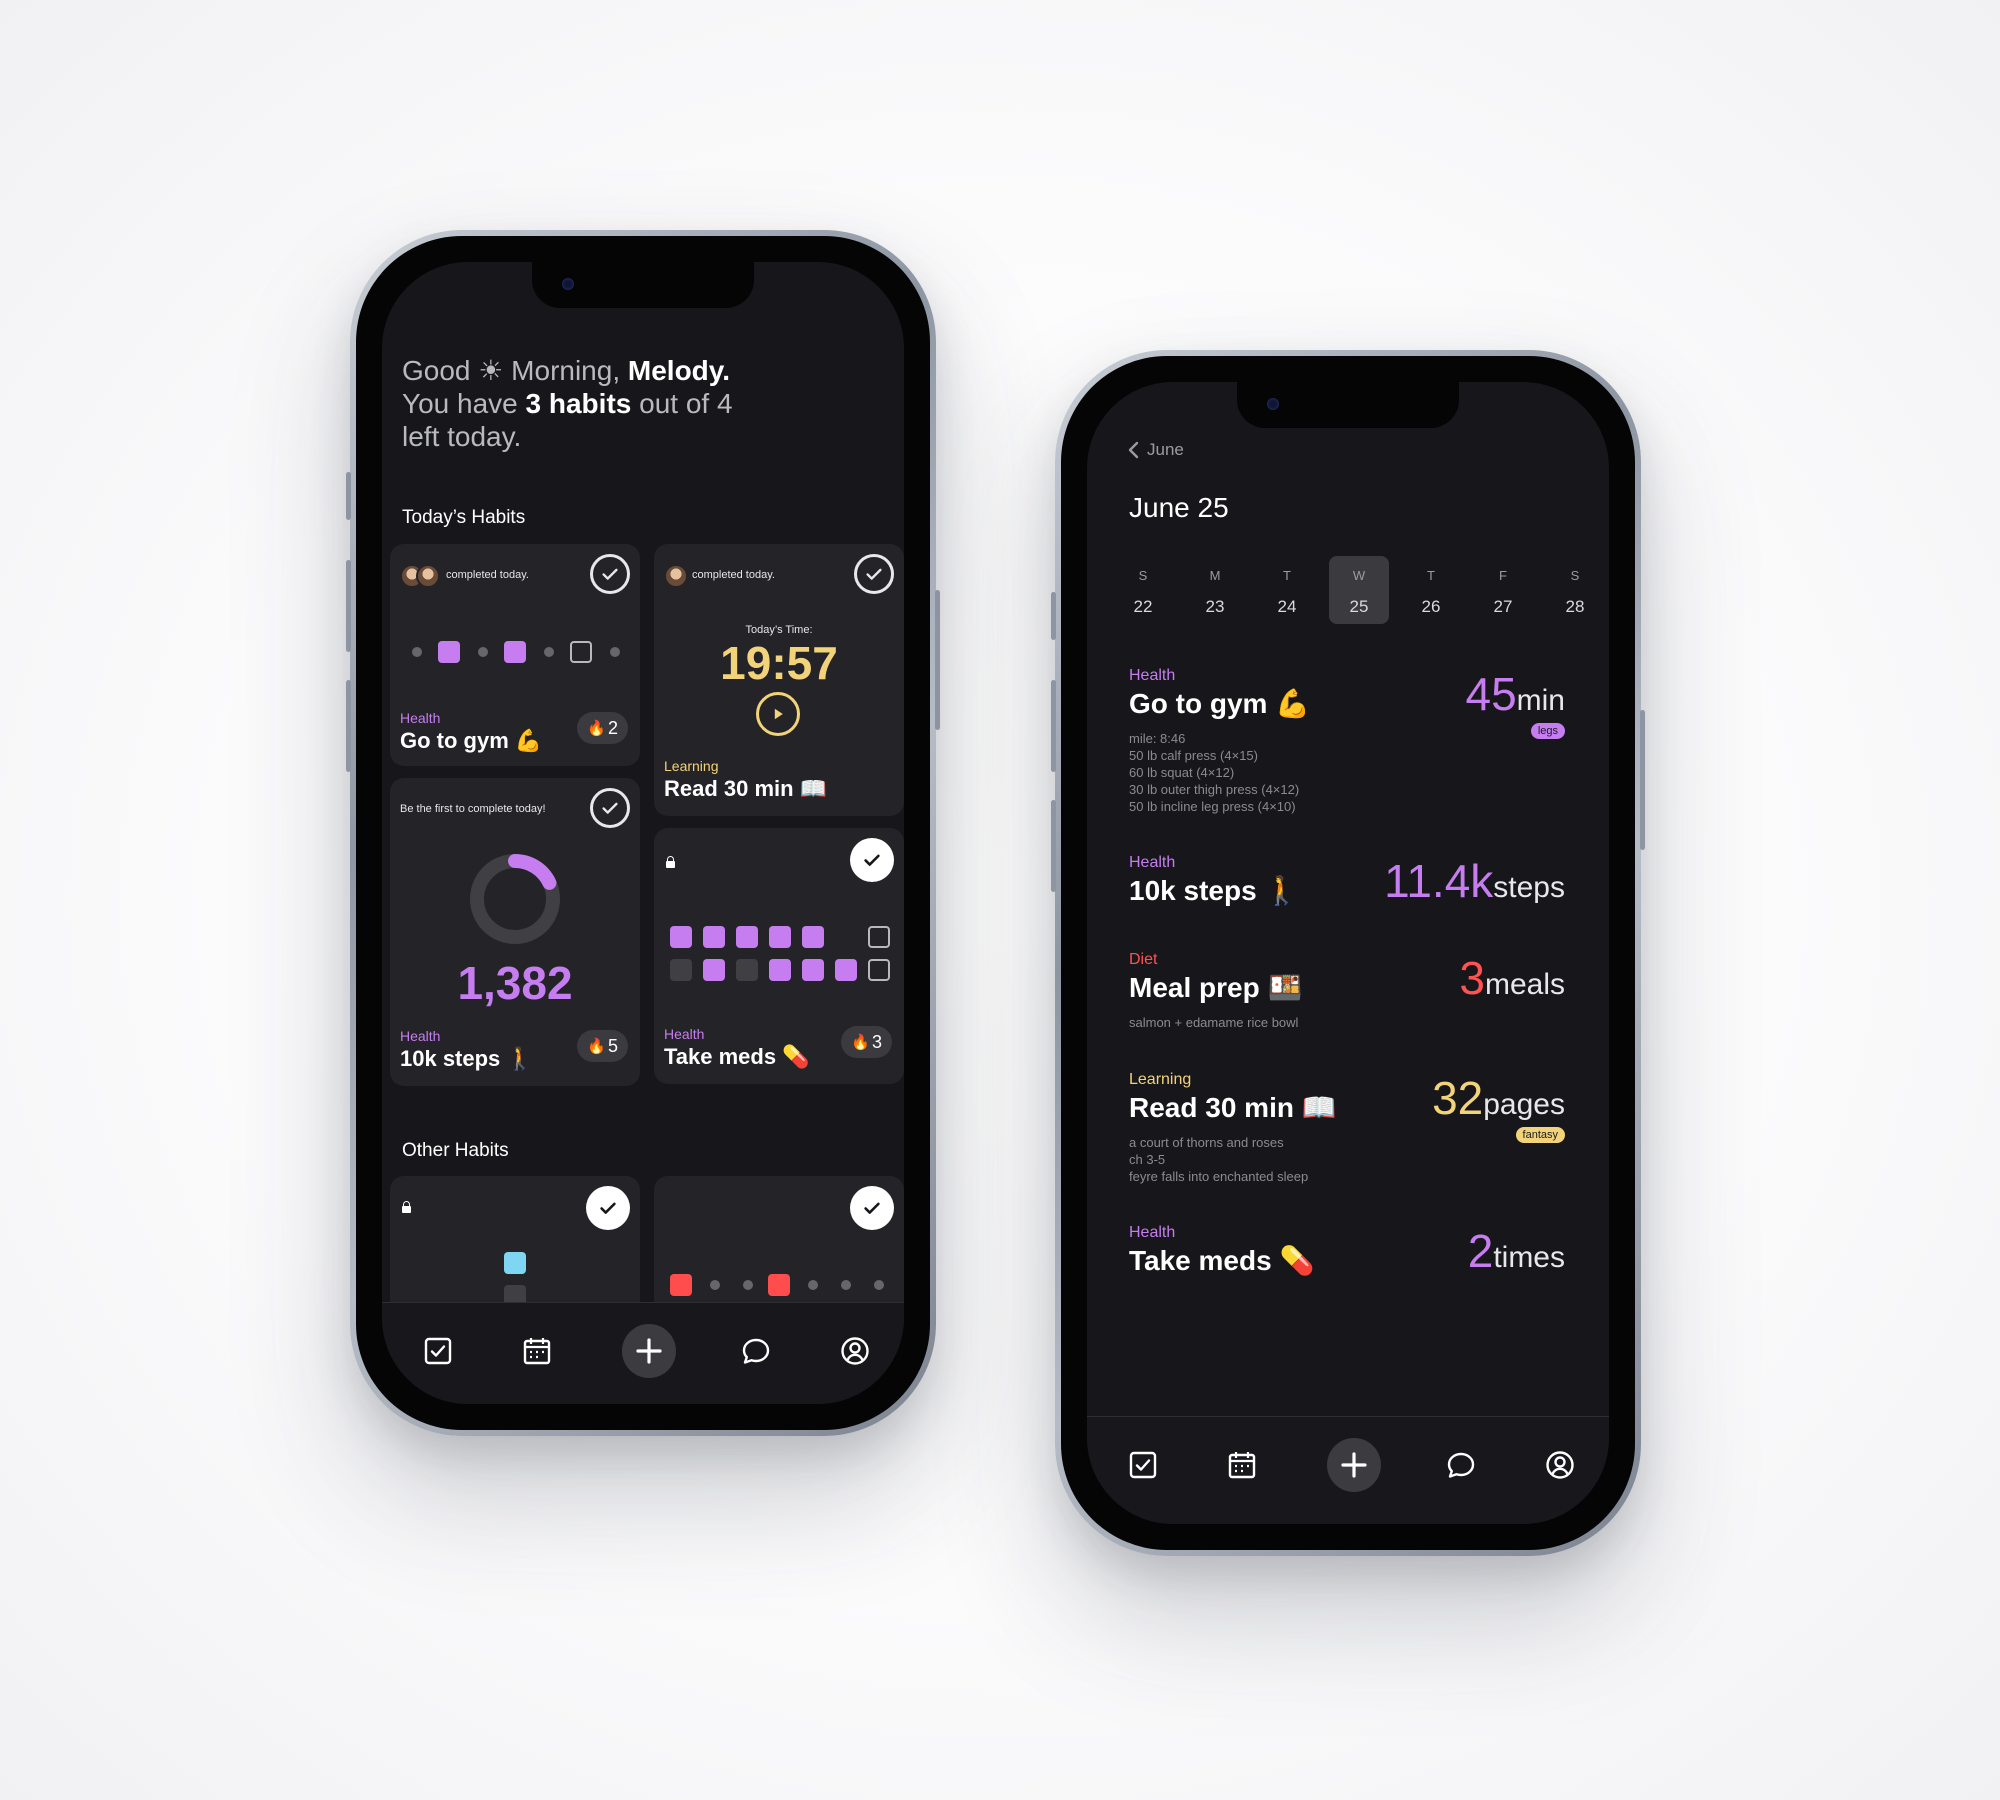 The height and width of the screenshot is (1800, 2000). I want to click on greeting-line2-suffix: out of 4, so click(686, 403).